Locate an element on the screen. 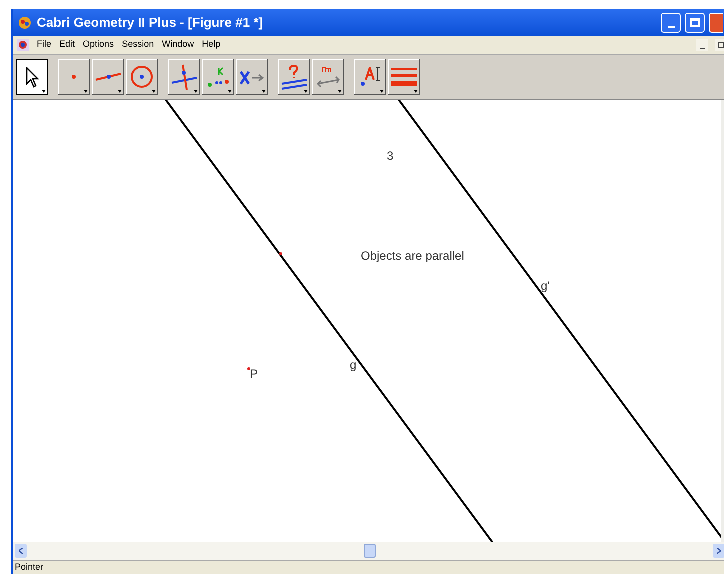  scrollbar-thumb is located at coordinates (370, 551).